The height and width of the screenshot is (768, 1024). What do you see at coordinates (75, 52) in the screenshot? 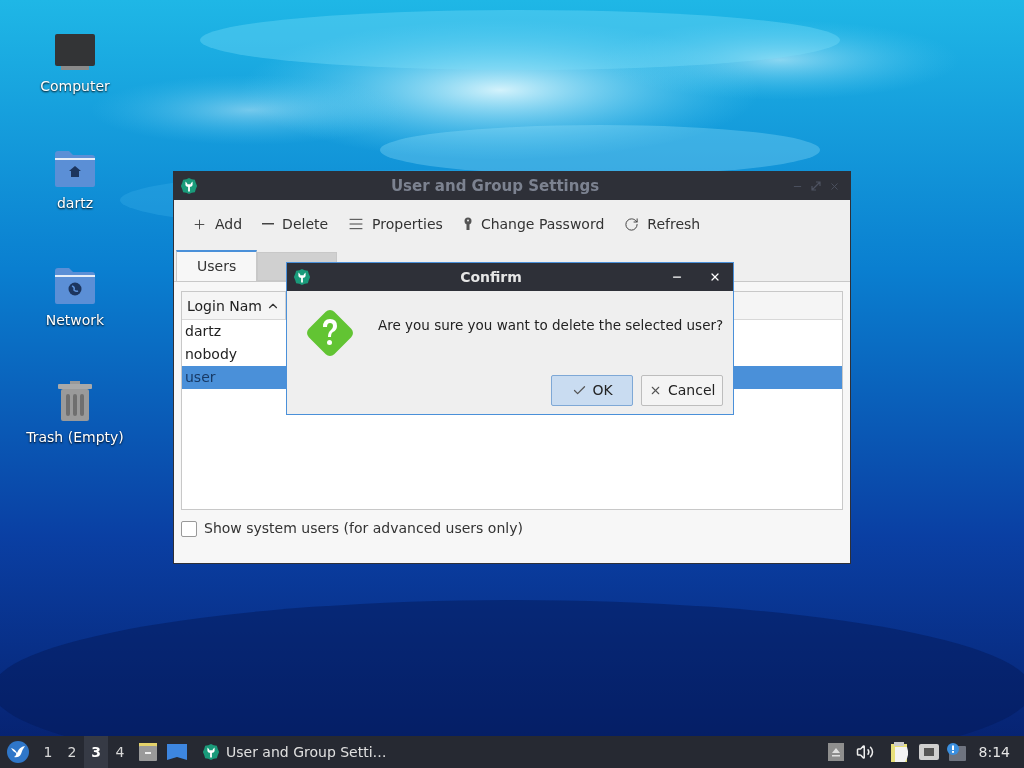
I see `monitor-icon` at bounding box center [75, 52].